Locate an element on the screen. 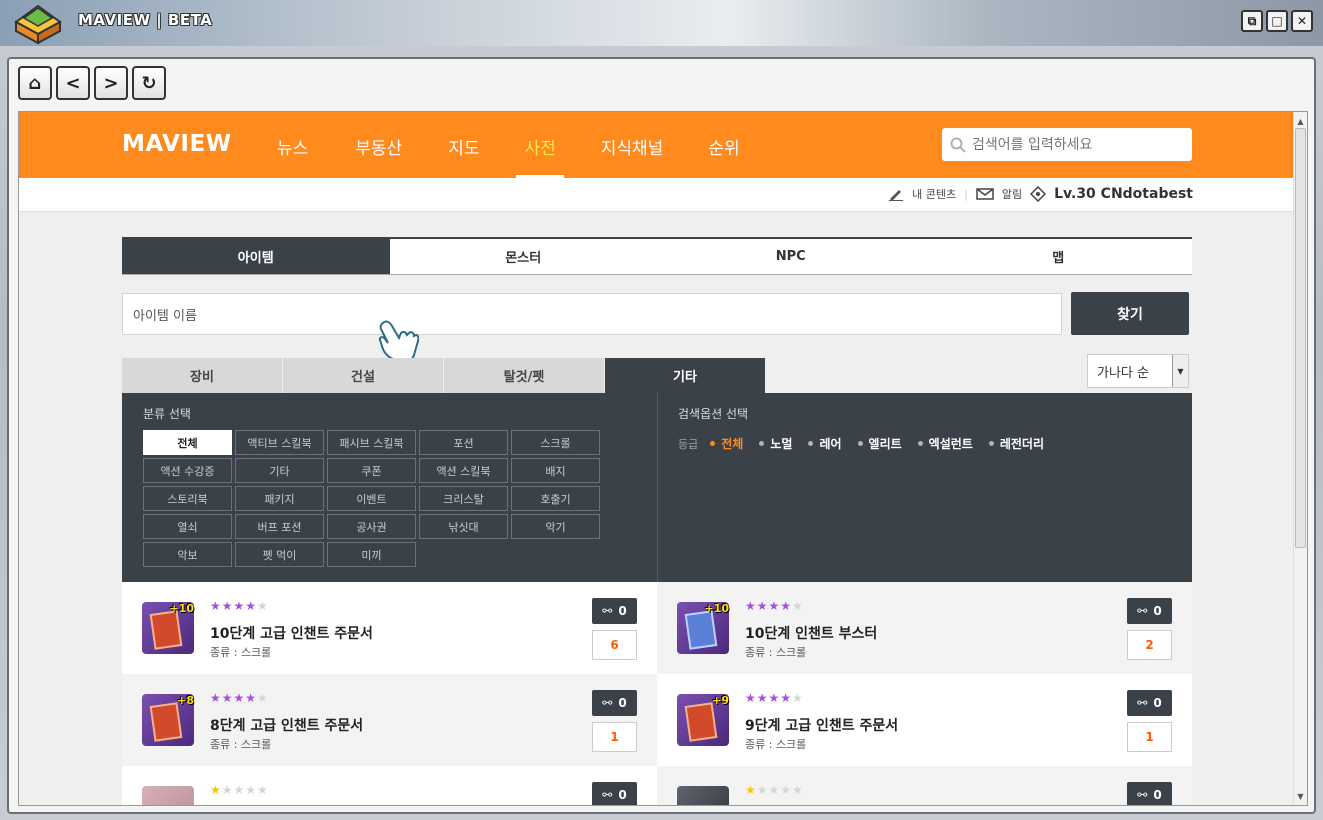 The width and height of the screenshot is (1323, 820). item-card: +10 ★★★★★ 10단계 고급 인챈트 주문서 종류 : 스크롤 ⚯ 0 6 is located at coordinates (389, 628).